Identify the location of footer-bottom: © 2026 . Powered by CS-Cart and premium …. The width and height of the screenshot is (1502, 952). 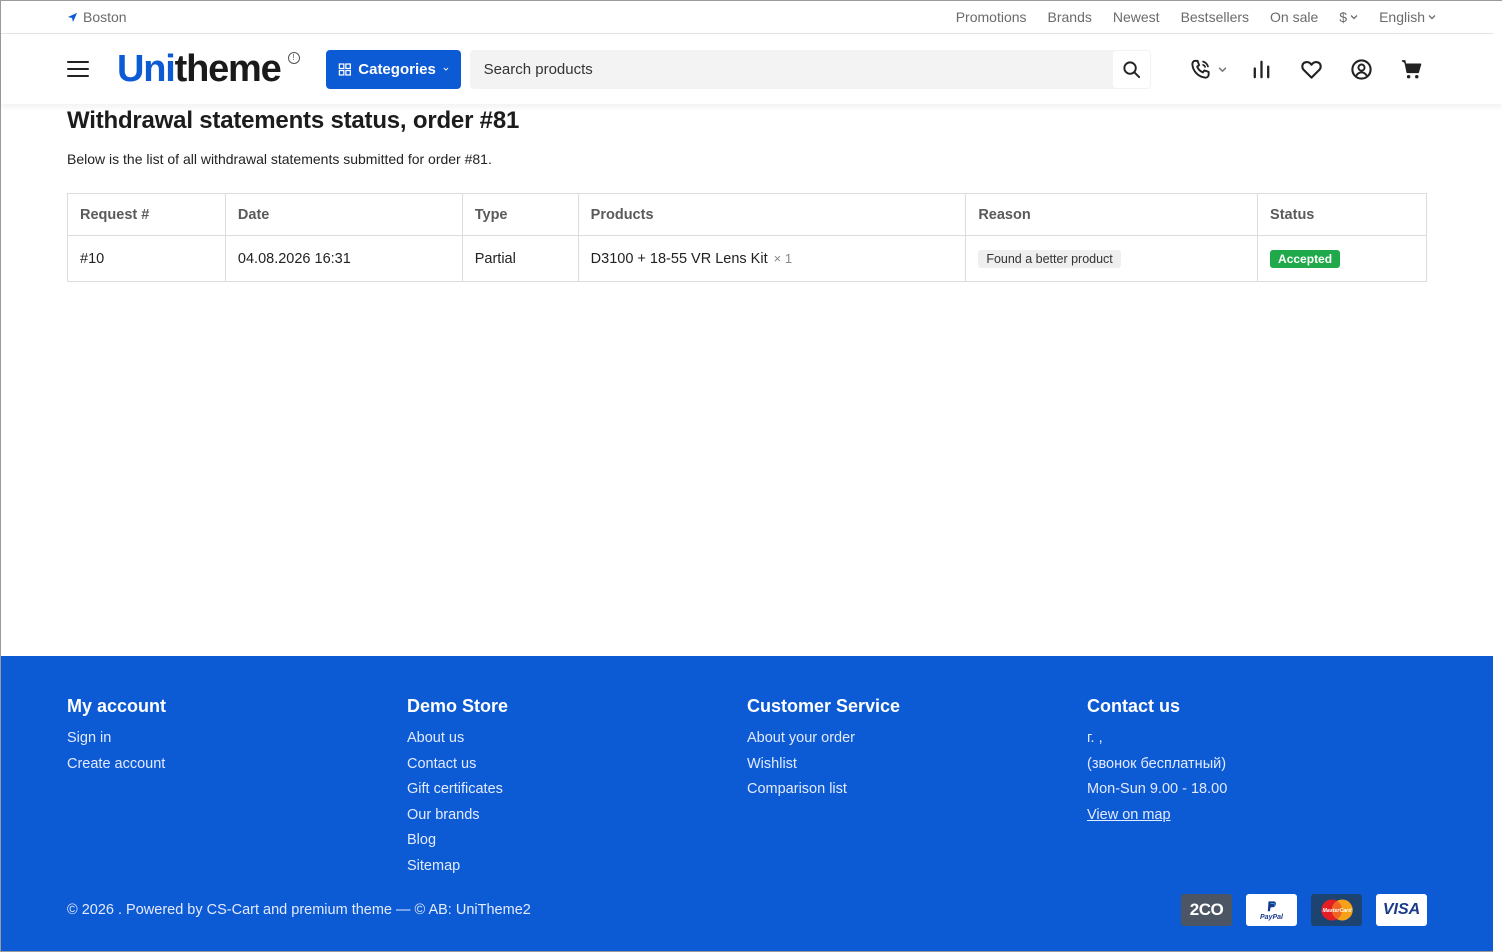
(747, 910).